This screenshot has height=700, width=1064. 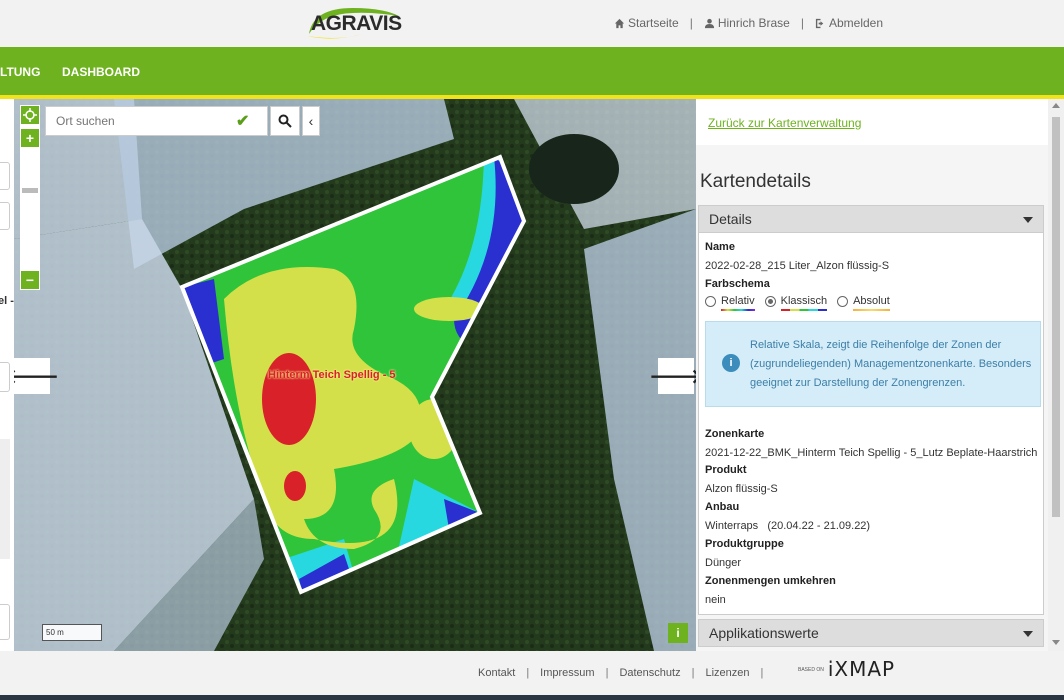 What do you see at coordinates (1056, 105) in the screenshot?
I see `scroll-up-icon` at bounding box center [1056, 105].